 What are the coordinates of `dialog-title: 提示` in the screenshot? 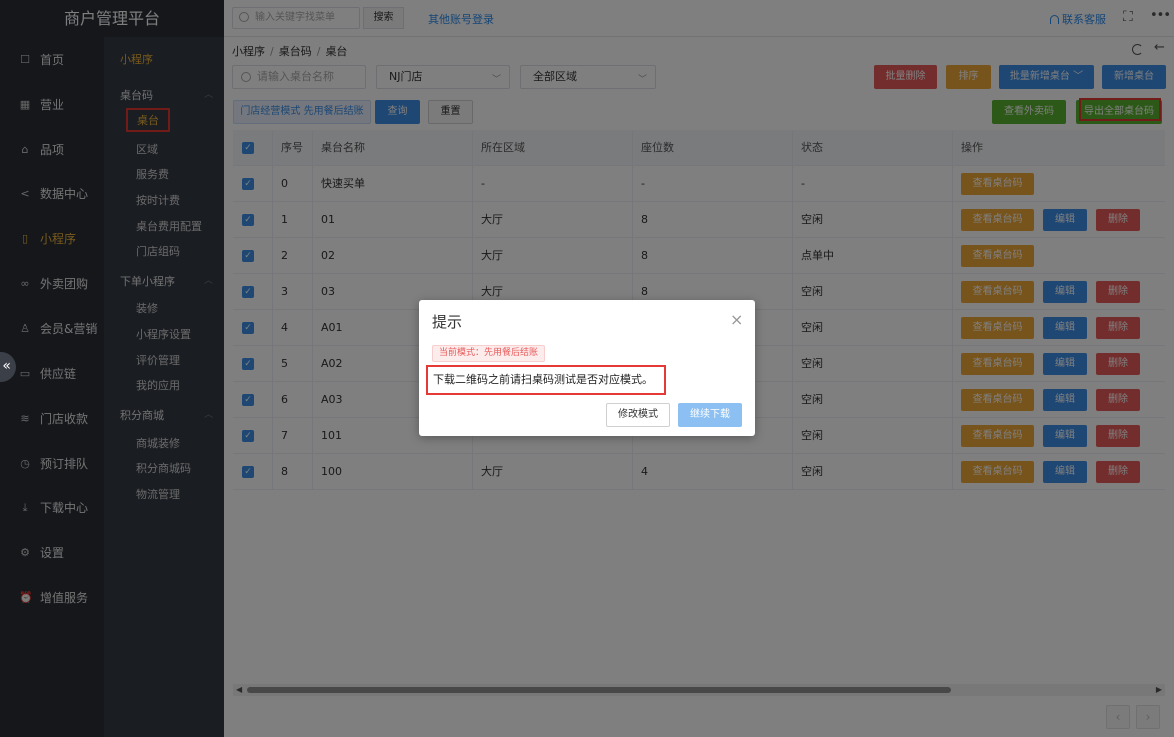 It's located at (447, 322).